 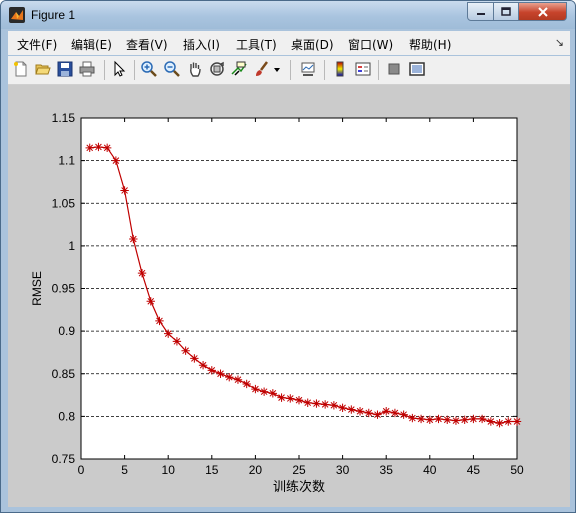 What do you see at coordinates (506, 11) in the screenshot?
I see `maximize-button` at bounding box center [506, 11].